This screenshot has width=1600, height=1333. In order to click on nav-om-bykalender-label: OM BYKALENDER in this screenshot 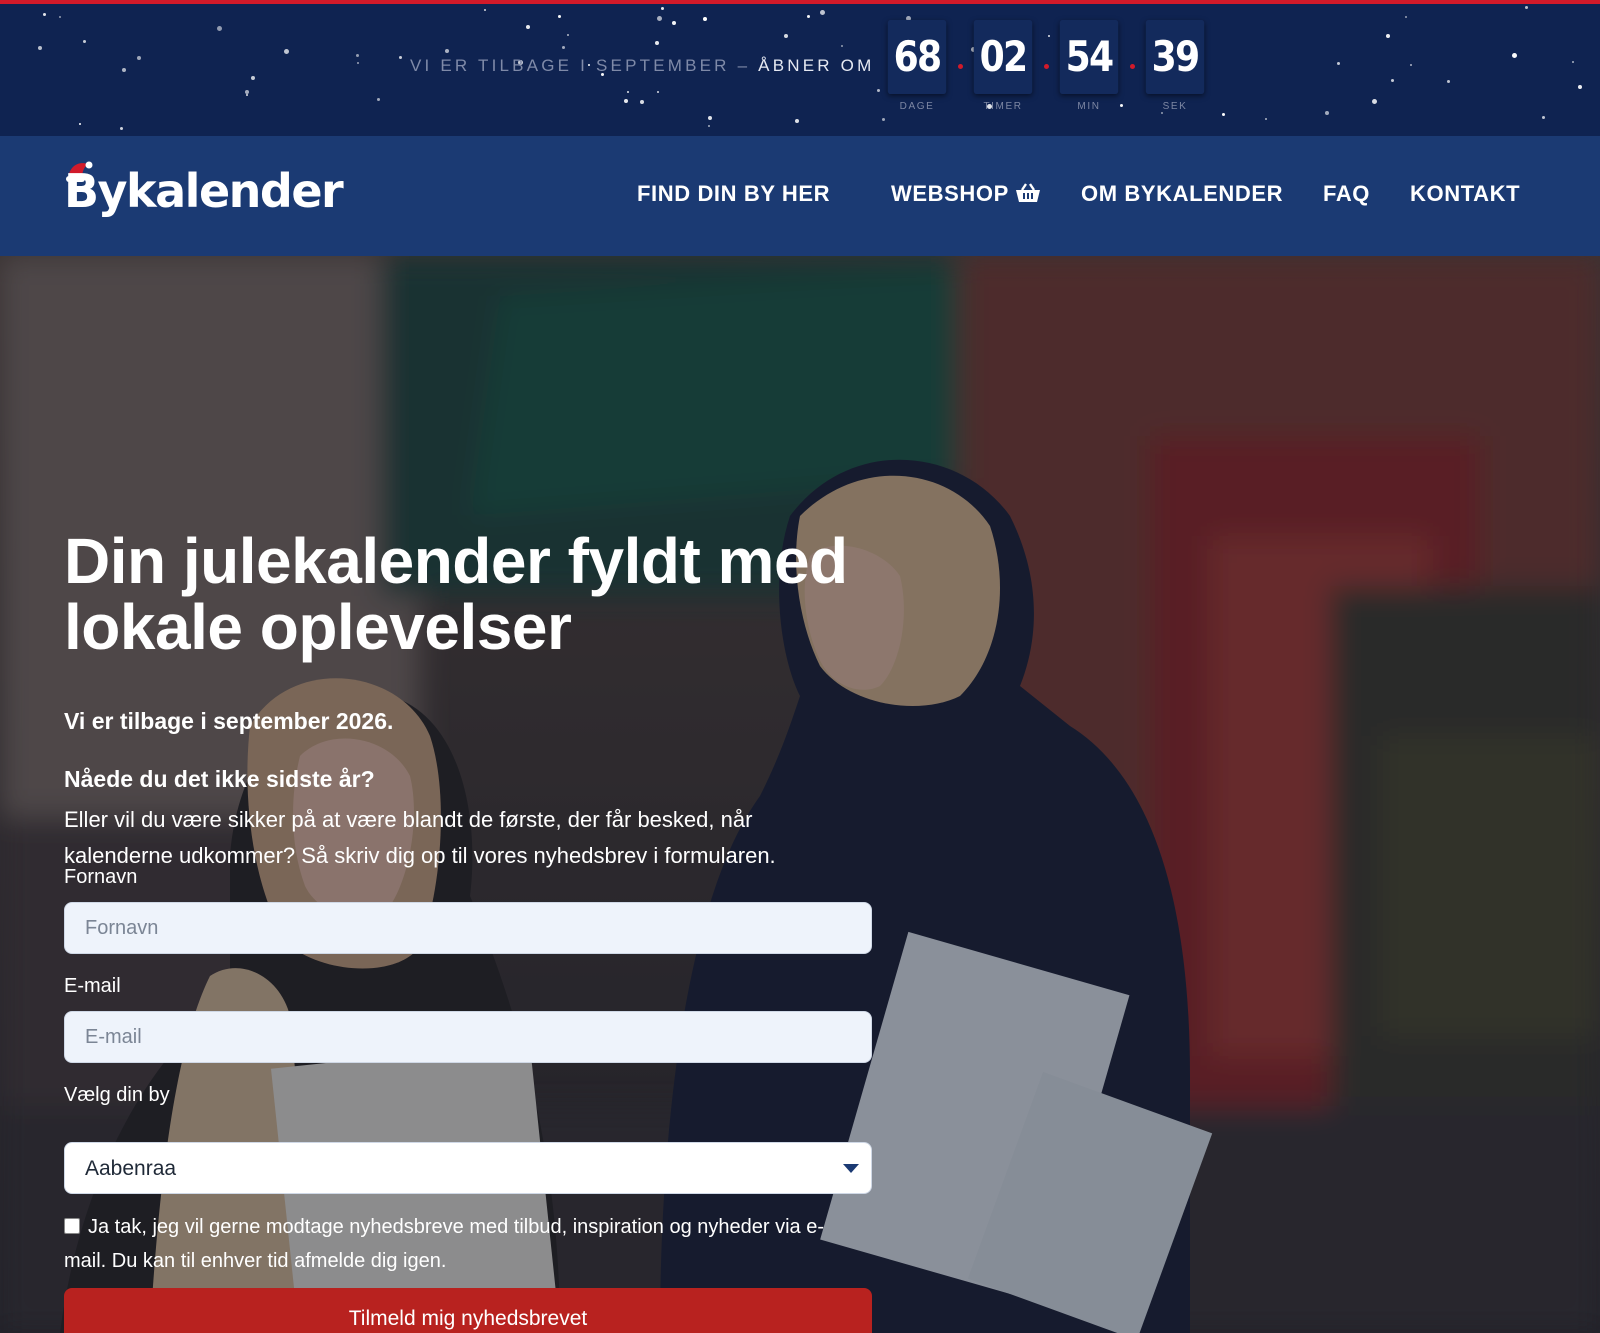, I will do `click(1182, 193)`.